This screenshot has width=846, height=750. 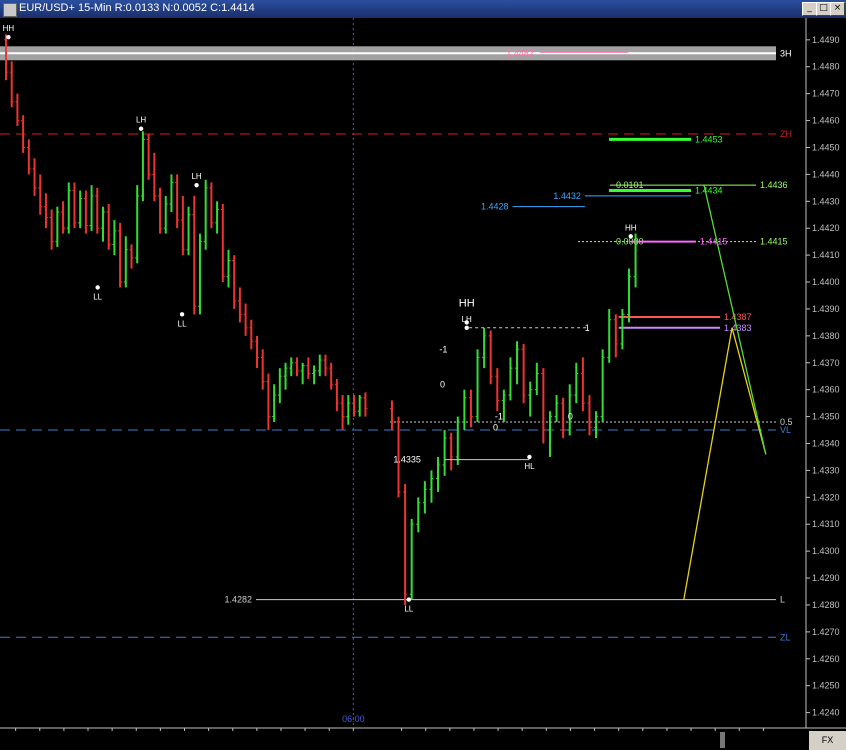 I want to click on y-tick-label: 1.4290, so click(x=826, y=578).